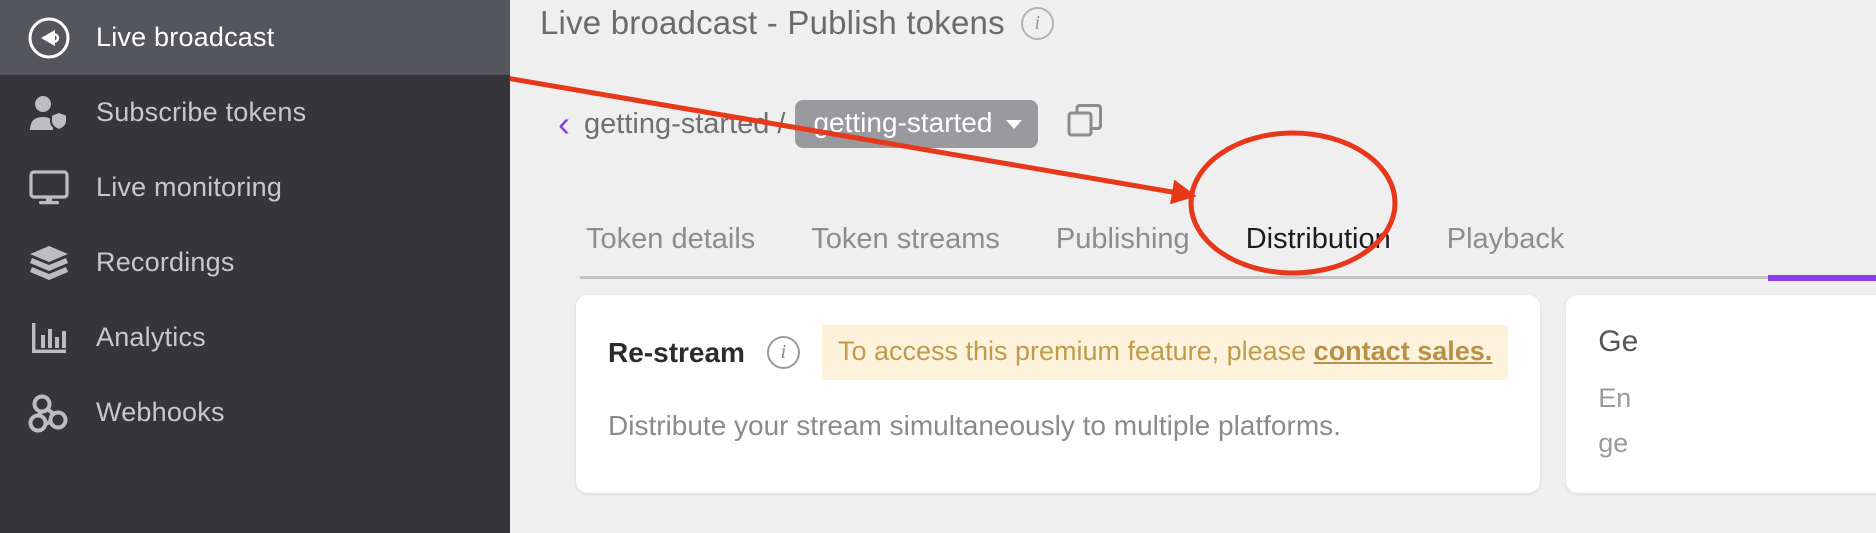  What do you see at coordinates (1086, 124) in the screenshot?
I see `copy-icon` at bounding box center [1086, 124].